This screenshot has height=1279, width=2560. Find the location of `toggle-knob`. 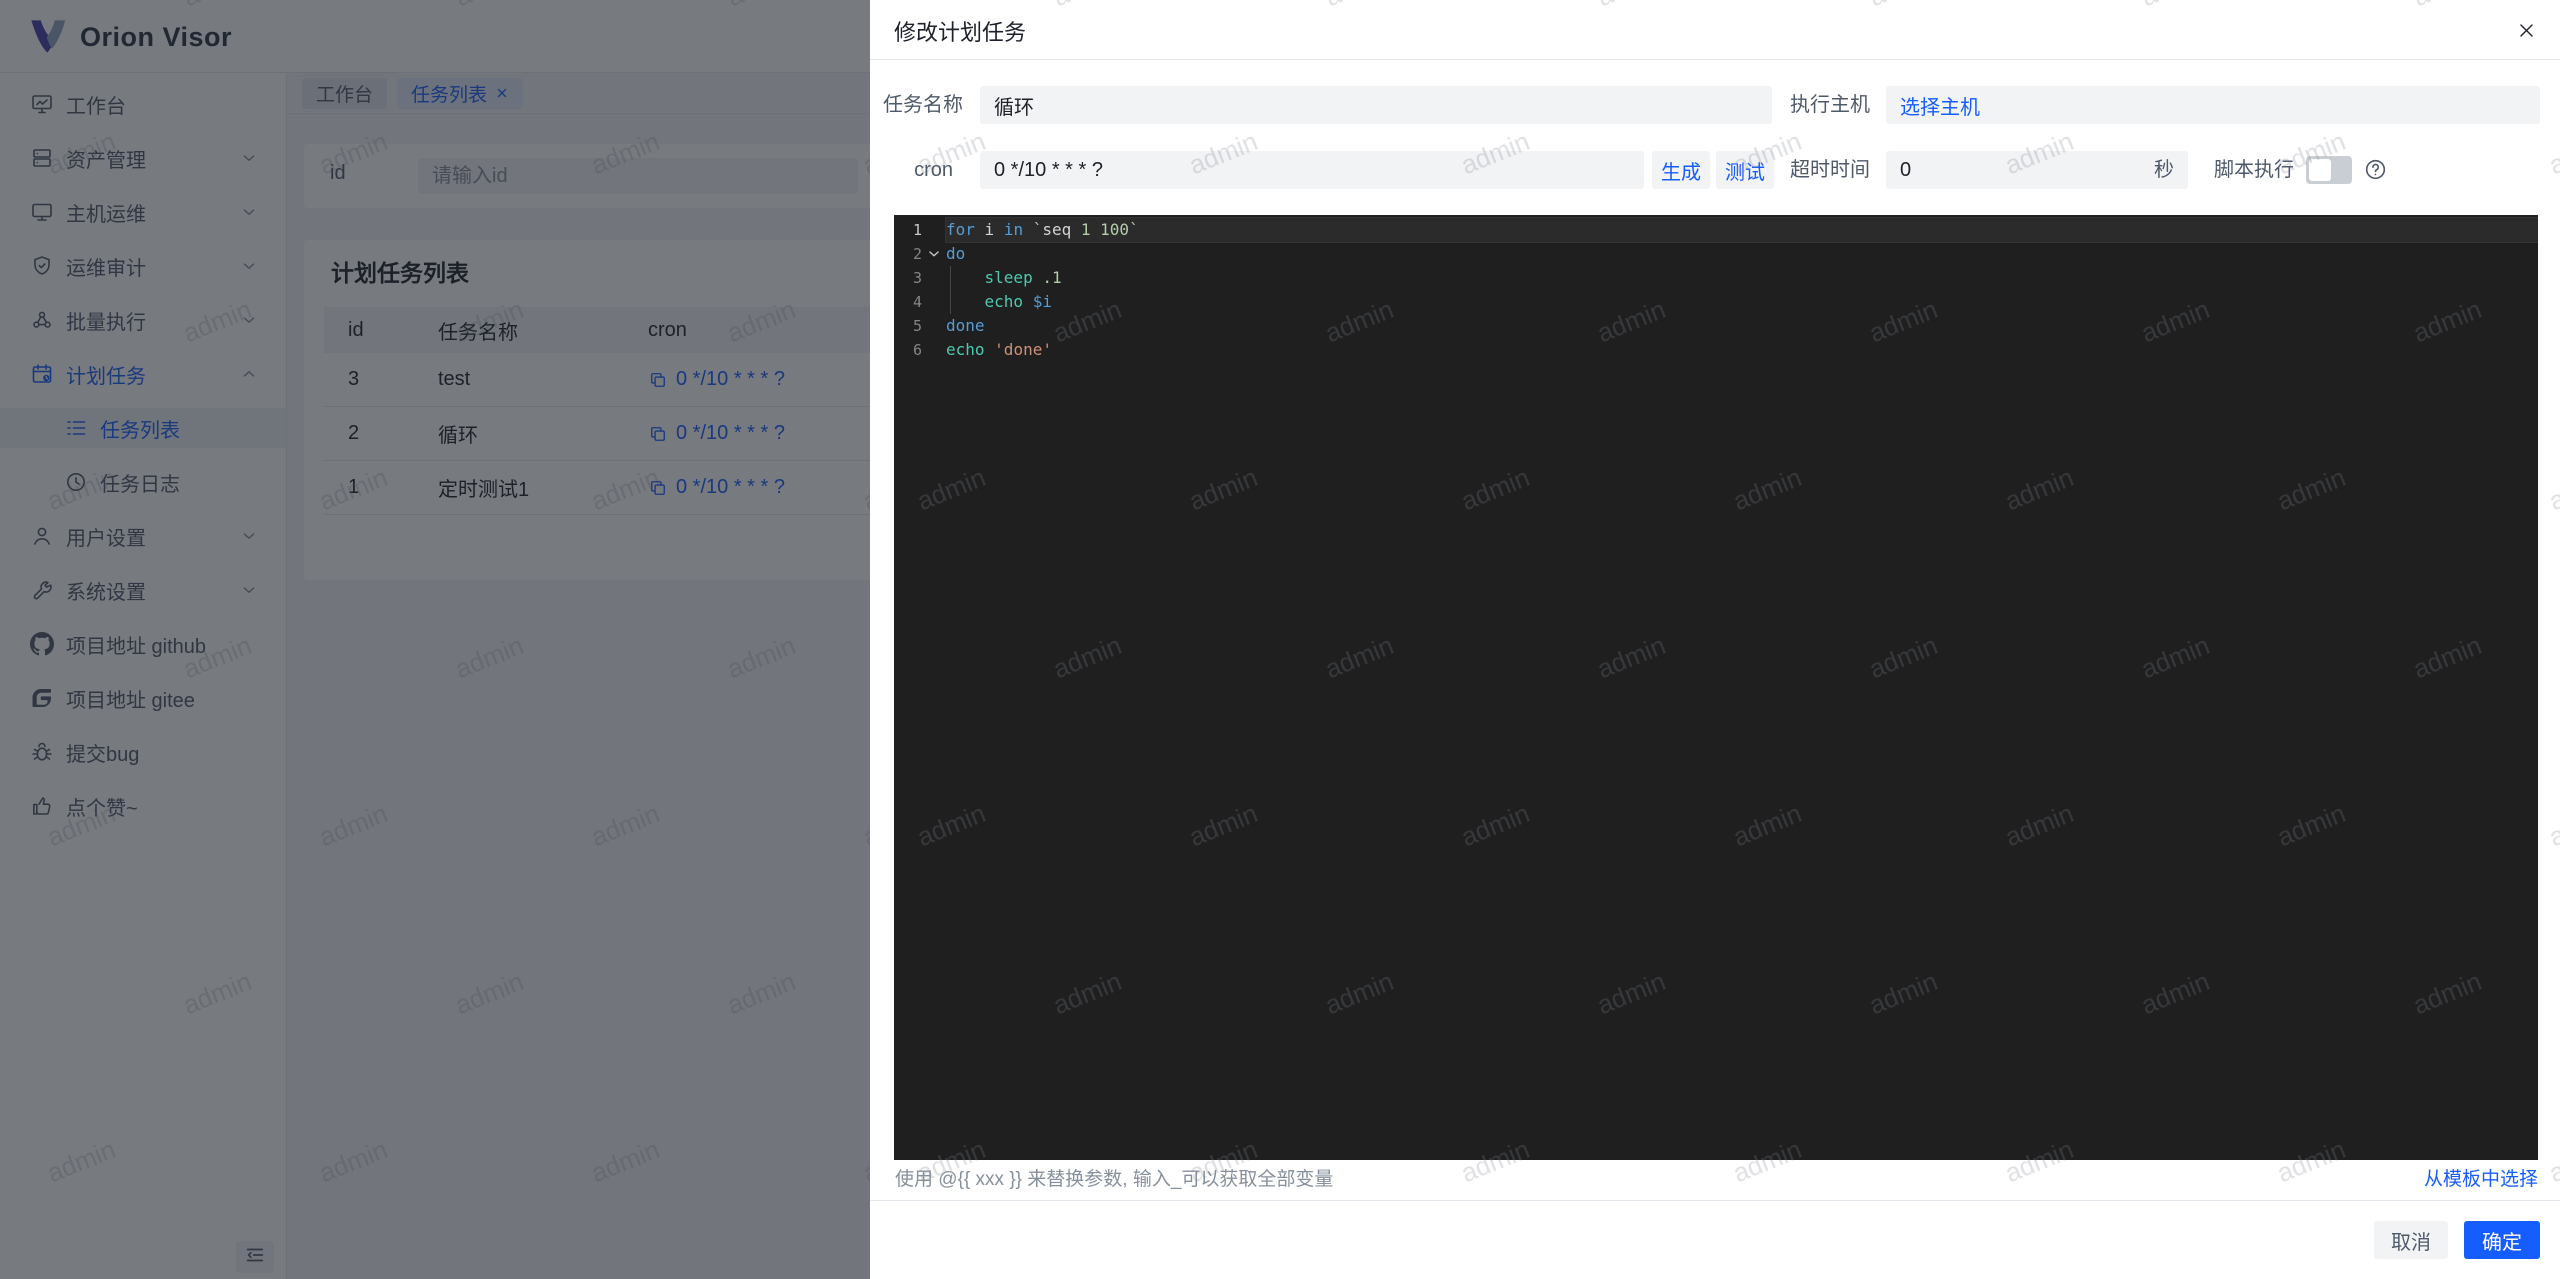

toggle-knob is located at coordinates (2320, 170).